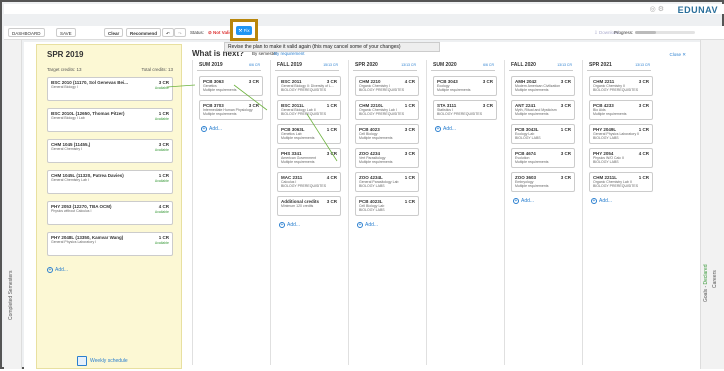 This screenshot has width=724, height=371. I want to click on right-sidebar: Goals - Declared Careers, so click(712, 204).